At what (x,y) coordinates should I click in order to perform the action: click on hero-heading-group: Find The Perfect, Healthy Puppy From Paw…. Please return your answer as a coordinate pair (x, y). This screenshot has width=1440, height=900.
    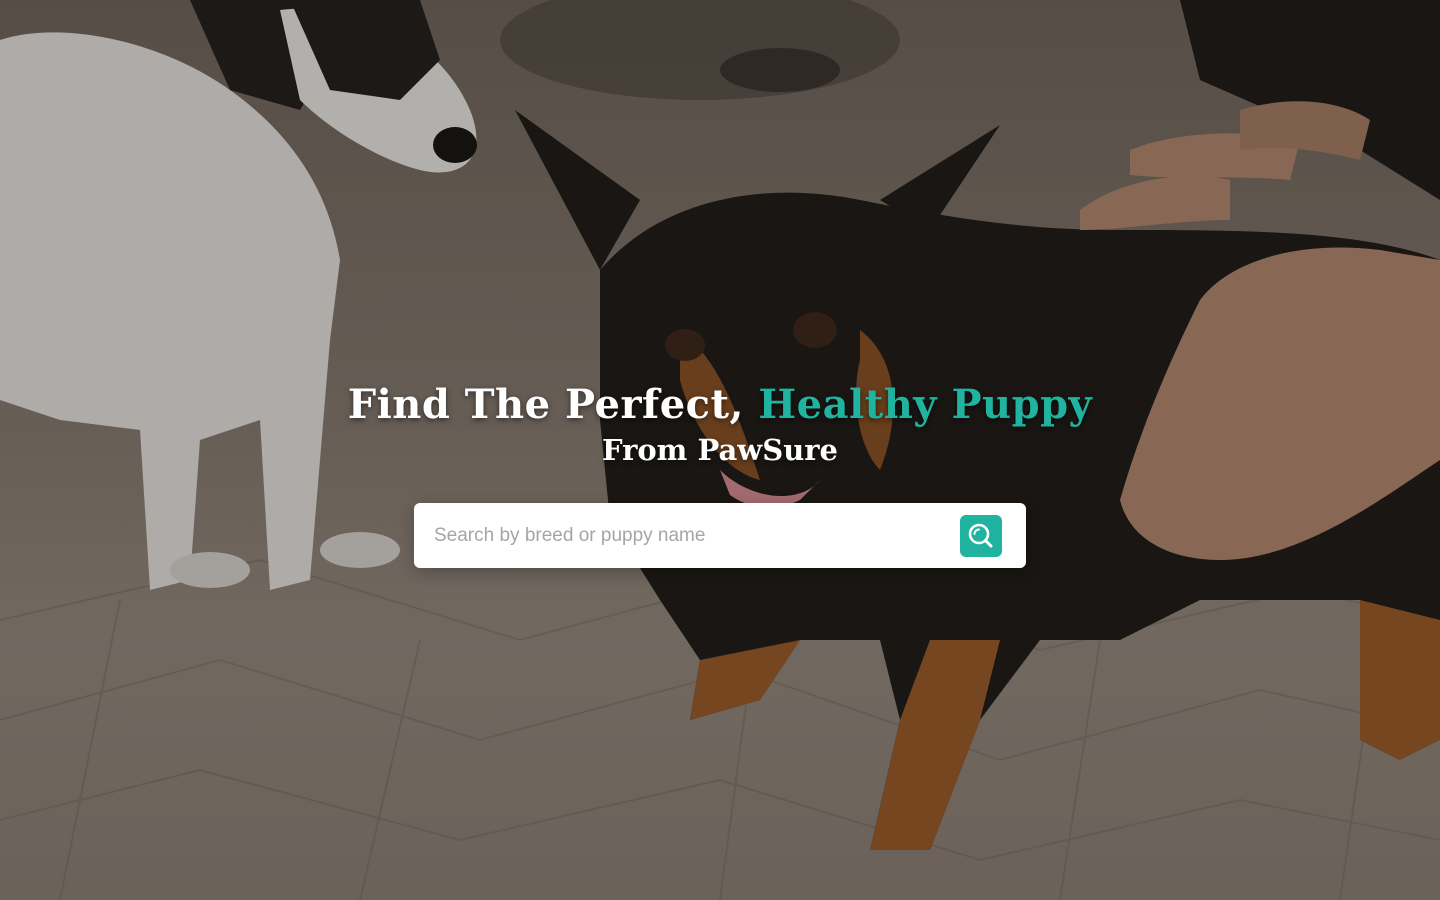
    Looking at the image, I should click on (720, 423).